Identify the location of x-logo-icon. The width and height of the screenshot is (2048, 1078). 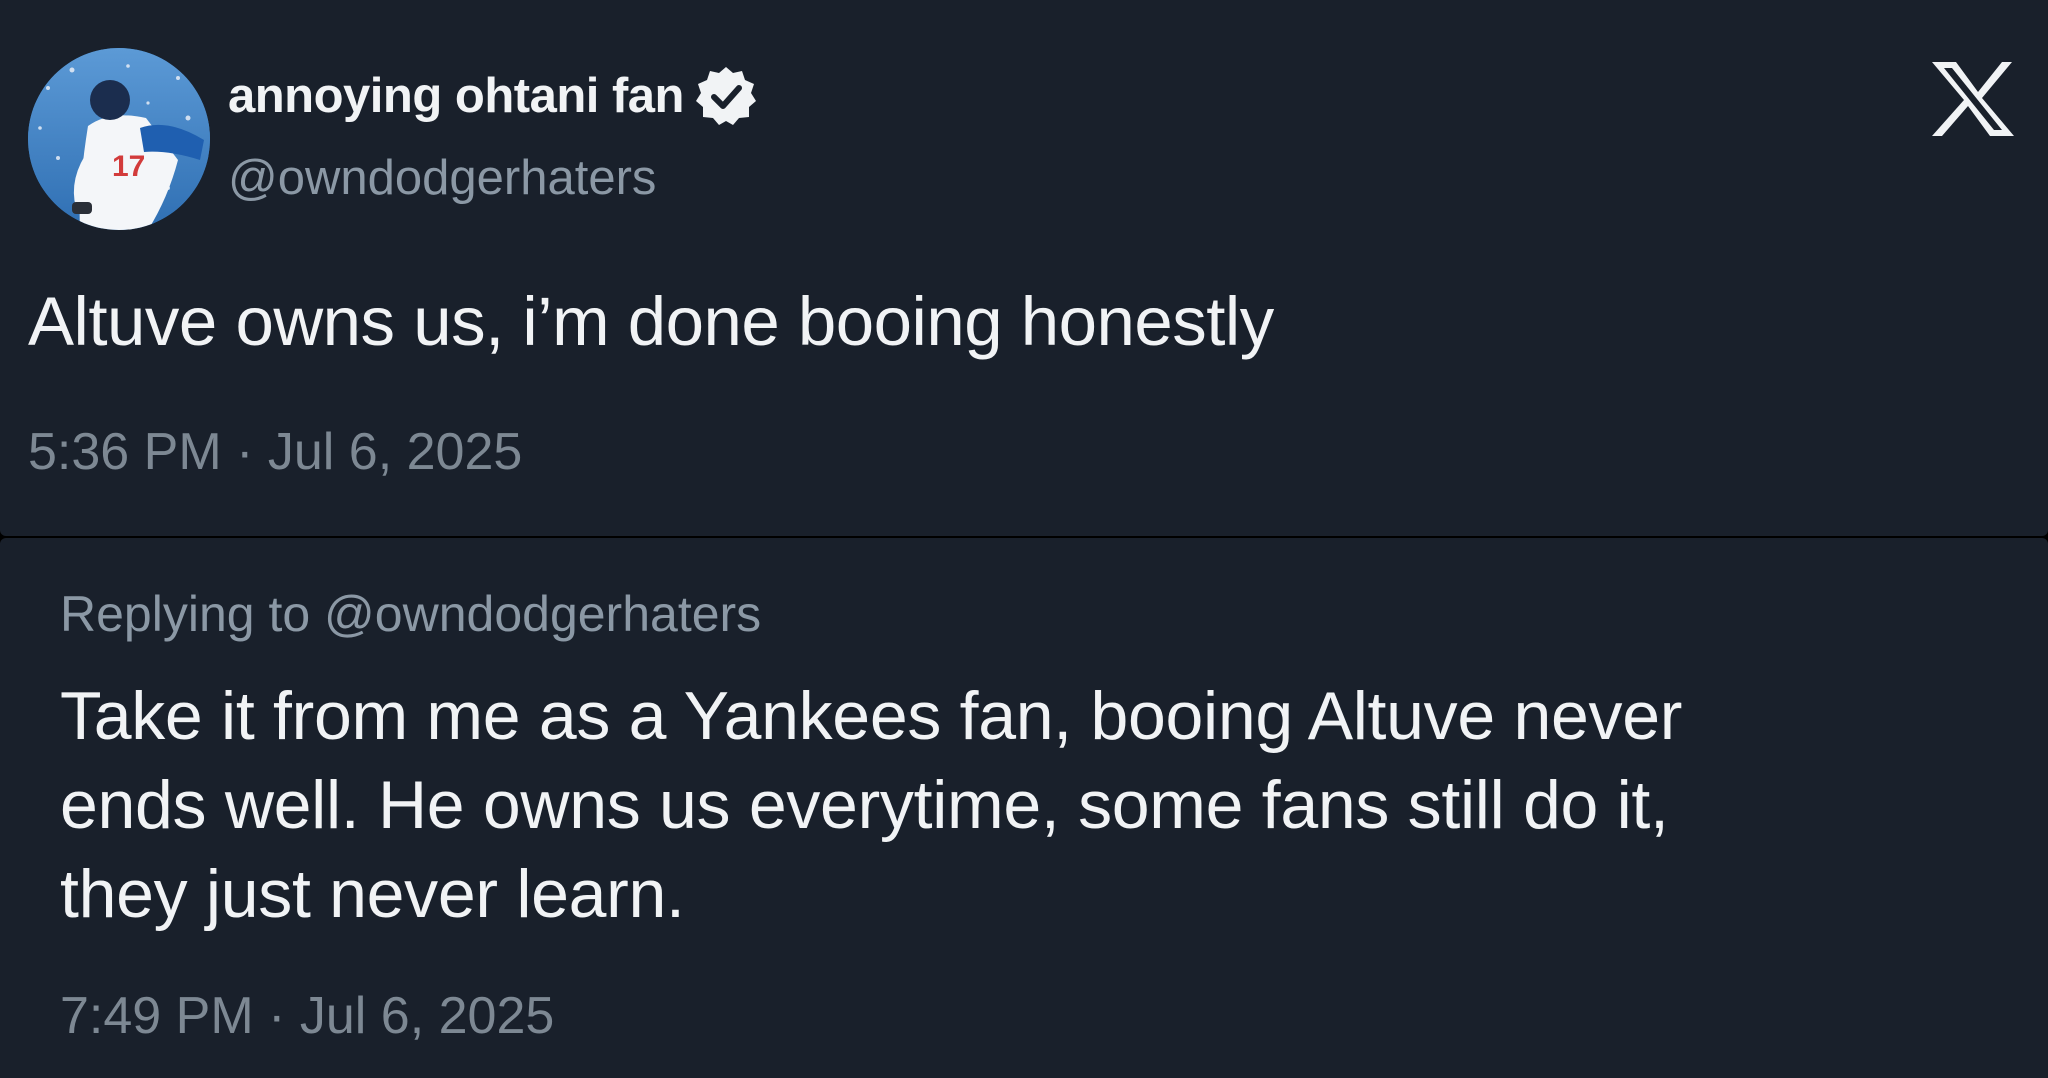
(1973, 99).